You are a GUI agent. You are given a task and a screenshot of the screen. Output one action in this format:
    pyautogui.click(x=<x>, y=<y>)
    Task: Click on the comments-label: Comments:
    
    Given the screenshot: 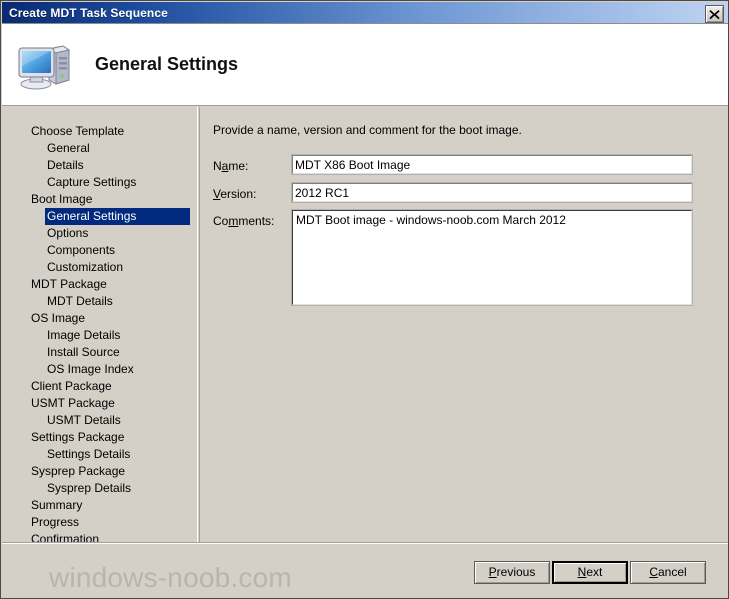 What is the action you would take?
    pyautogui.click(x=244, y=221)
    